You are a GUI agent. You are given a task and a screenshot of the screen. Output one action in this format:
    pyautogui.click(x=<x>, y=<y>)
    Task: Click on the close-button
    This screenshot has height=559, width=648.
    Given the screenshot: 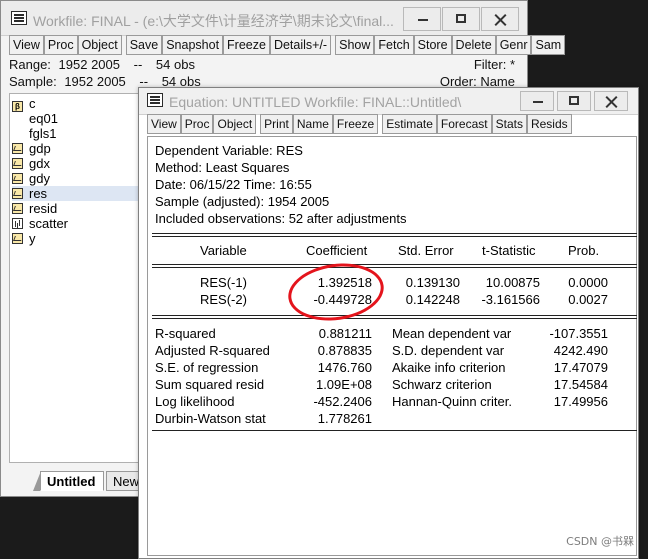 What is the action you would take?
    pyautogui.click(x=500, y=19)
    